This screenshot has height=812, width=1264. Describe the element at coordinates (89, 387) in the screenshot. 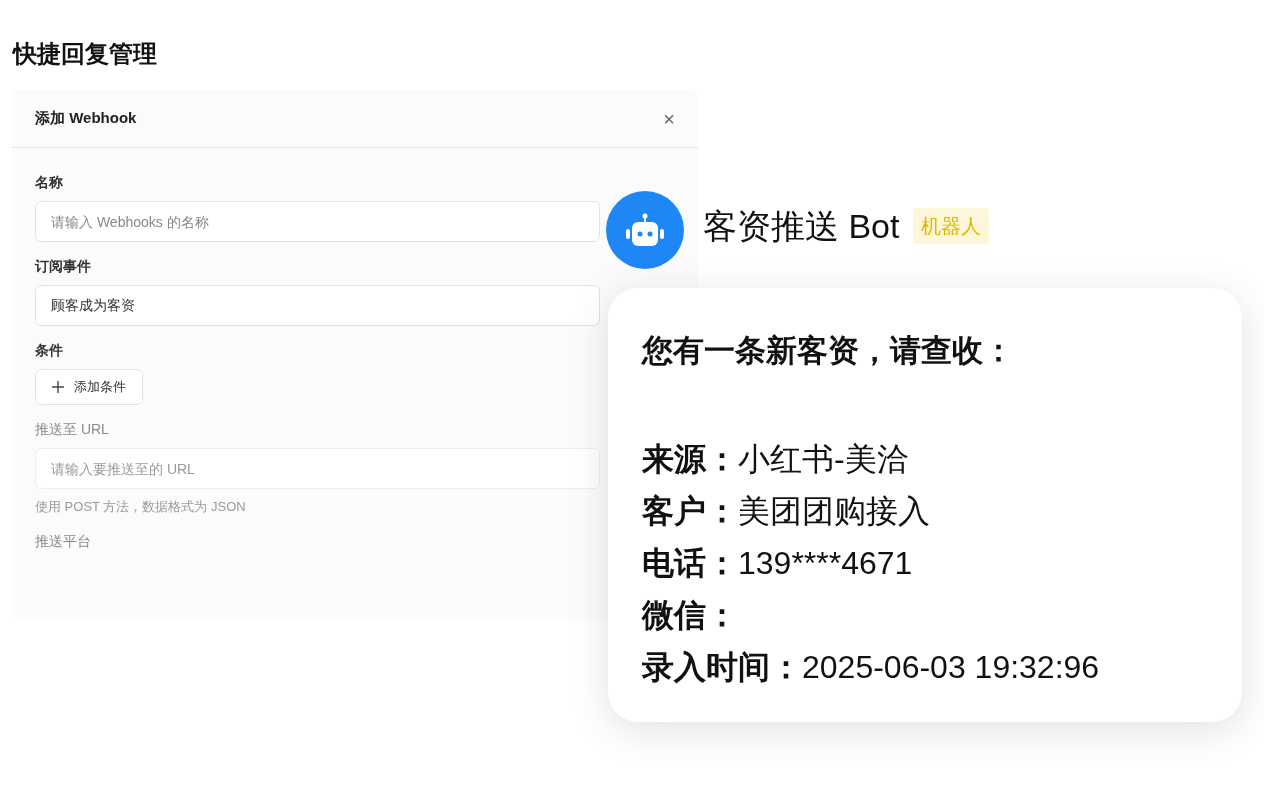

I see `add-condition-button: 添加条件` at that location.